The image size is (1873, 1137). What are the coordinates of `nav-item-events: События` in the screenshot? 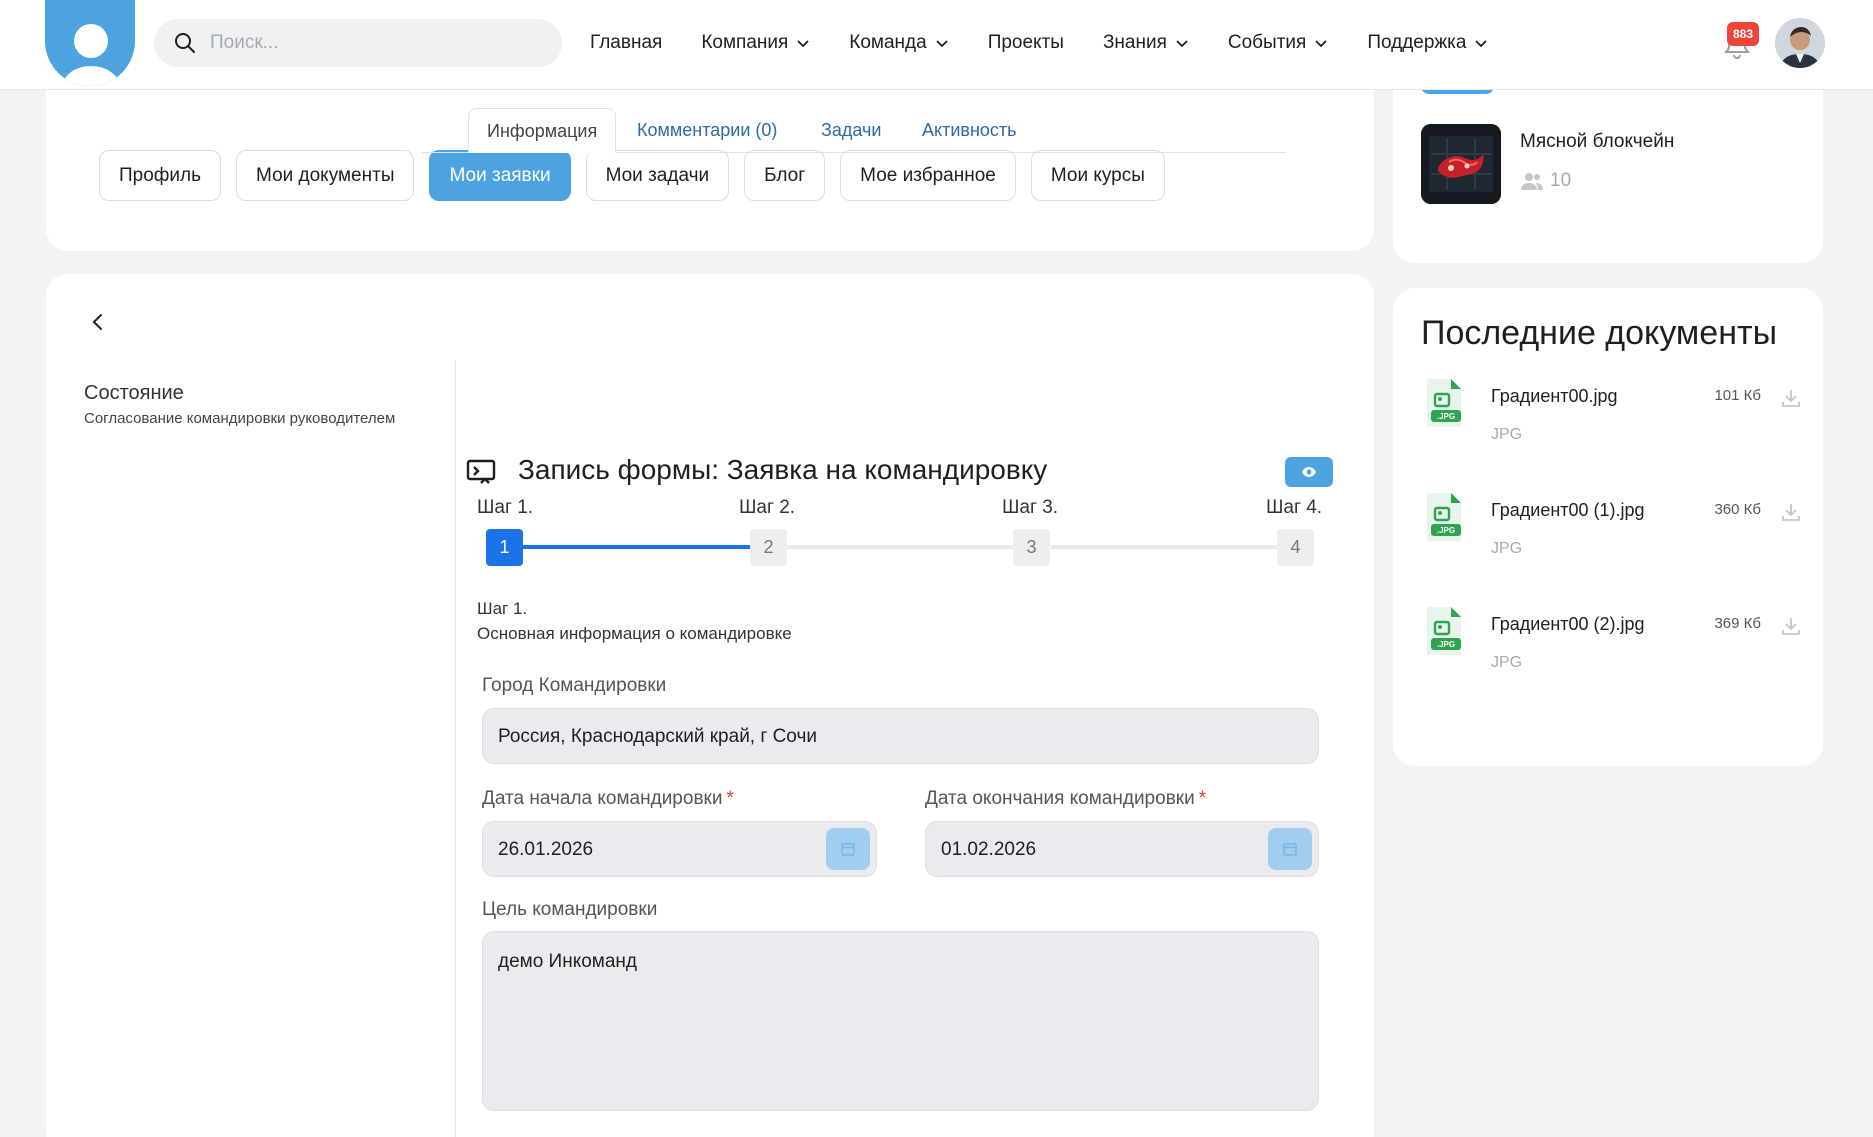 It's located at (1278, 43).